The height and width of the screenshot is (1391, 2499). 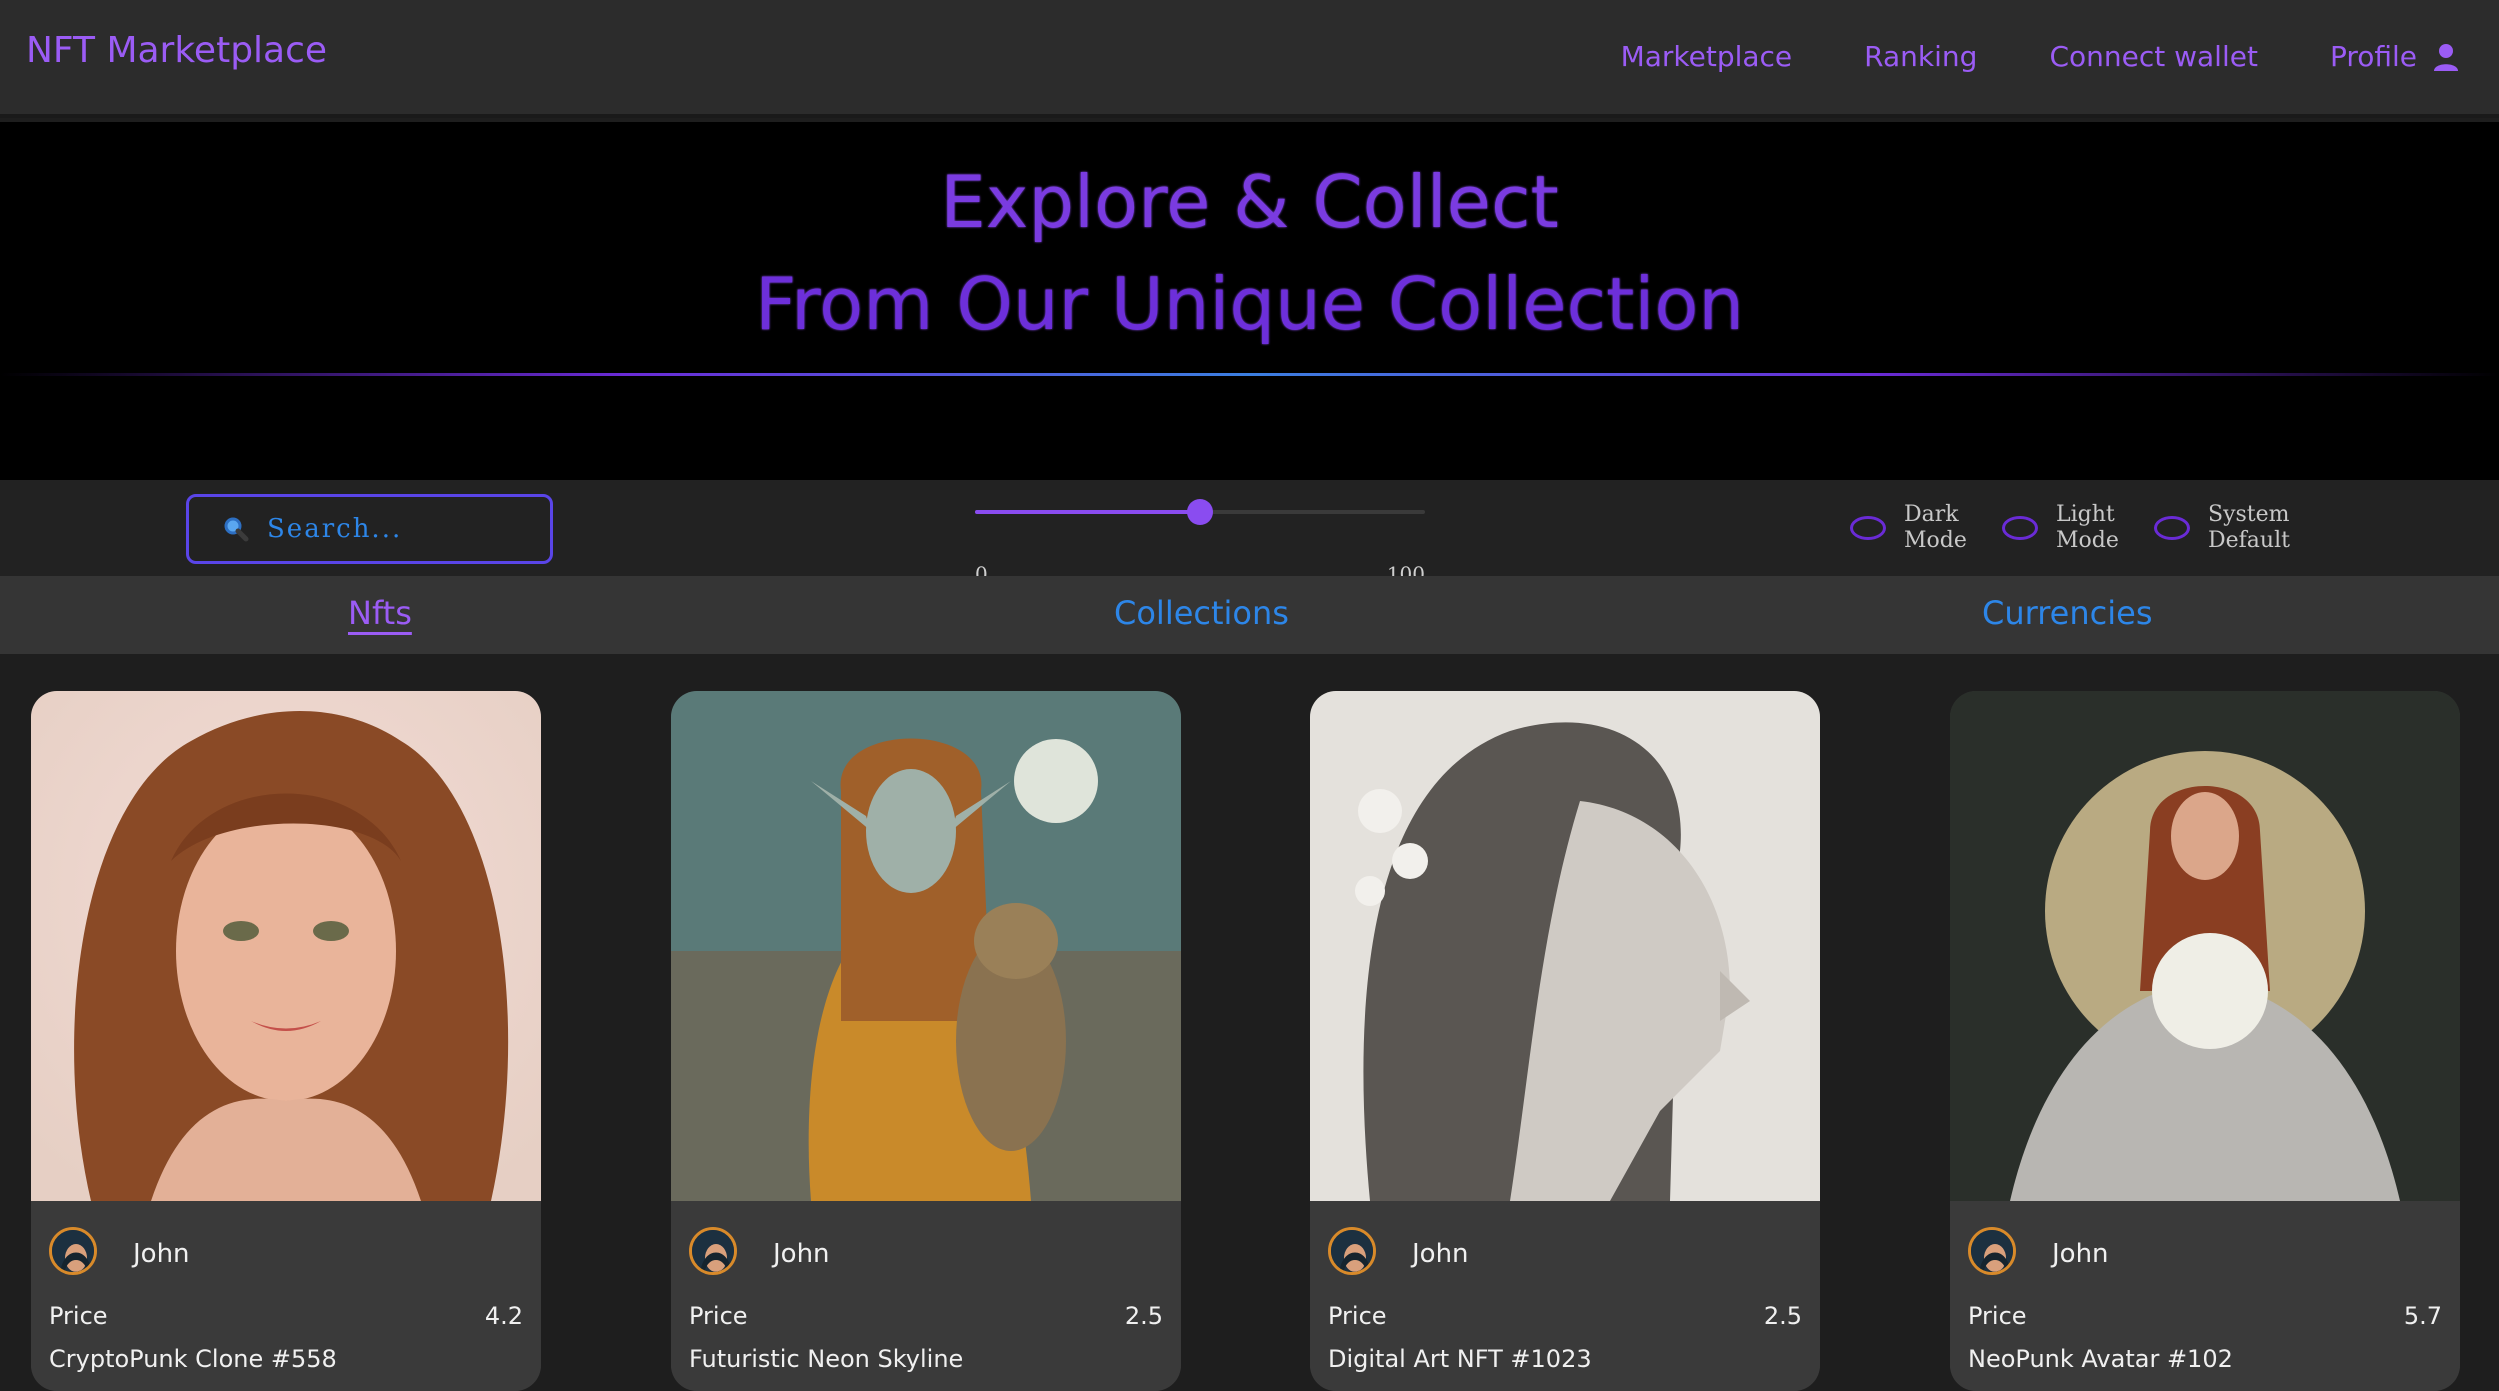 I want to click on nft-card-info: John Price 5.7 NeoPunk Avatar #102, so click(x=2205, y=1296).